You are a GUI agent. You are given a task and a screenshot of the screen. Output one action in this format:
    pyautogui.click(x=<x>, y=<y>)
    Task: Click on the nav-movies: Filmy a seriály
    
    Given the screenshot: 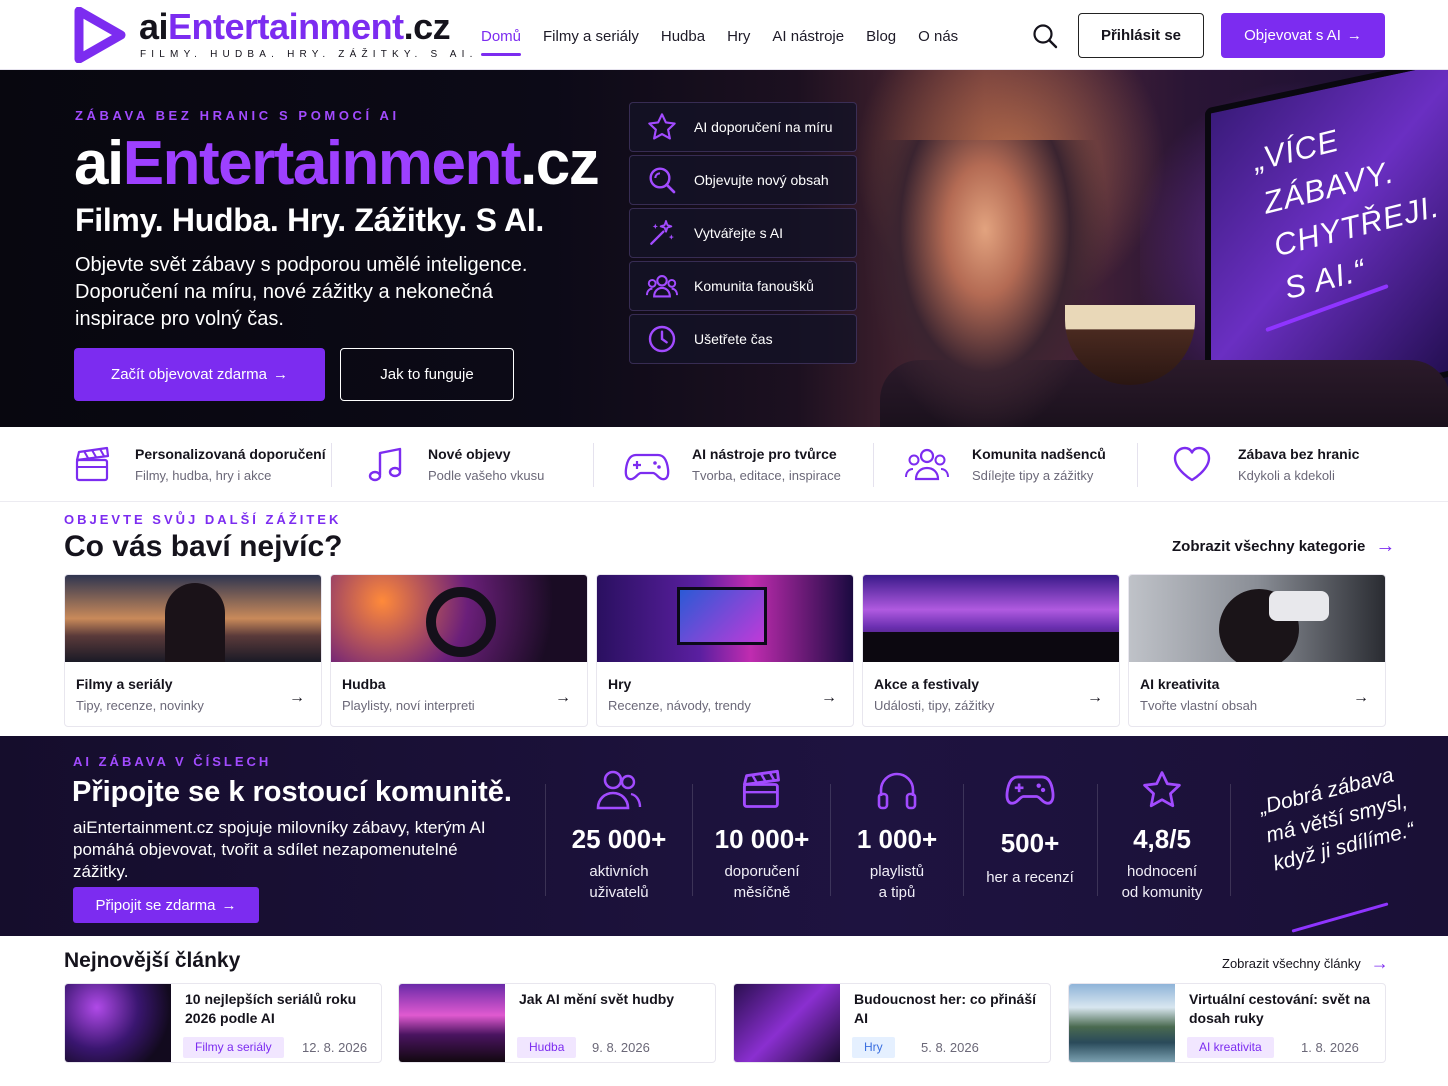 What is the action you would take?
    pyautogui.click(x=591, y=36)
    